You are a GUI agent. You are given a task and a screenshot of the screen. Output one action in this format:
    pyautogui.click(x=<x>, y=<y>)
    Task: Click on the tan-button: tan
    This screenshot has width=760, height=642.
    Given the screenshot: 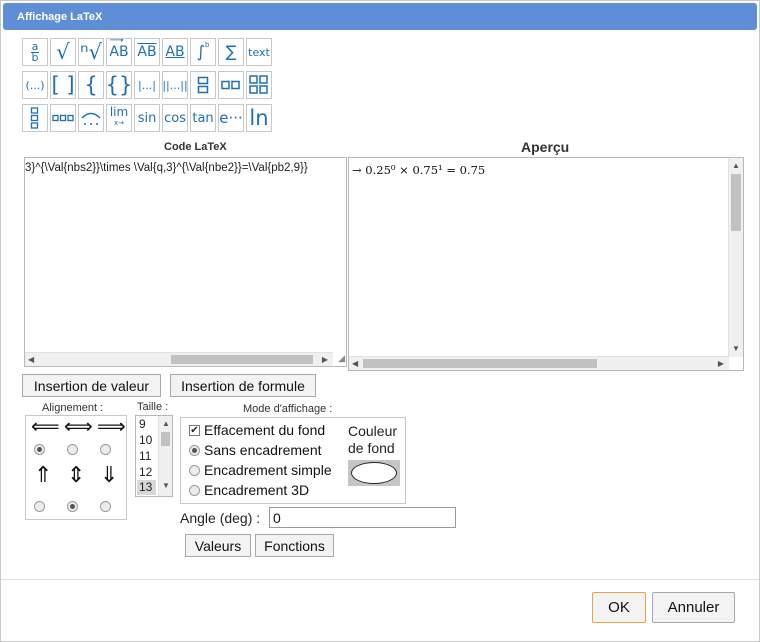 What is the action you would take?
    pyautogui.click(x=203, y=118)
    